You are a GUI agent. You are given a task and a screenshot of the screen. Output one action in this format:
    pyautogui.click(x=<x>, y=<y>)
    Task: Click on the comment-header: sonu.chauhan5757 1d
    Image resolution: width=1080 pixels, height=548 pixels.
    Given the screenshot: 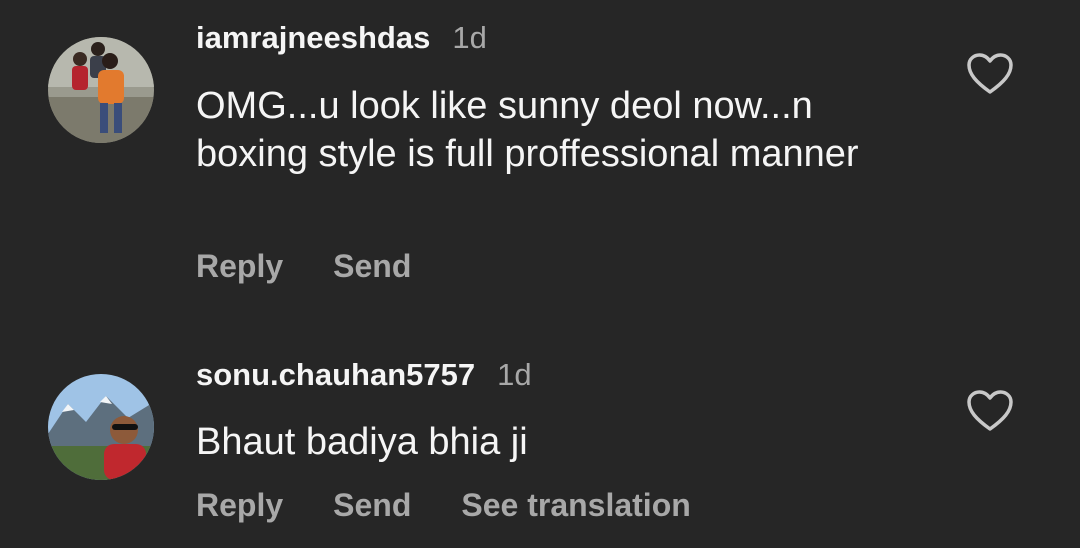 What is the action you would take?
    pyautogui.click(x=364, y=375)
    